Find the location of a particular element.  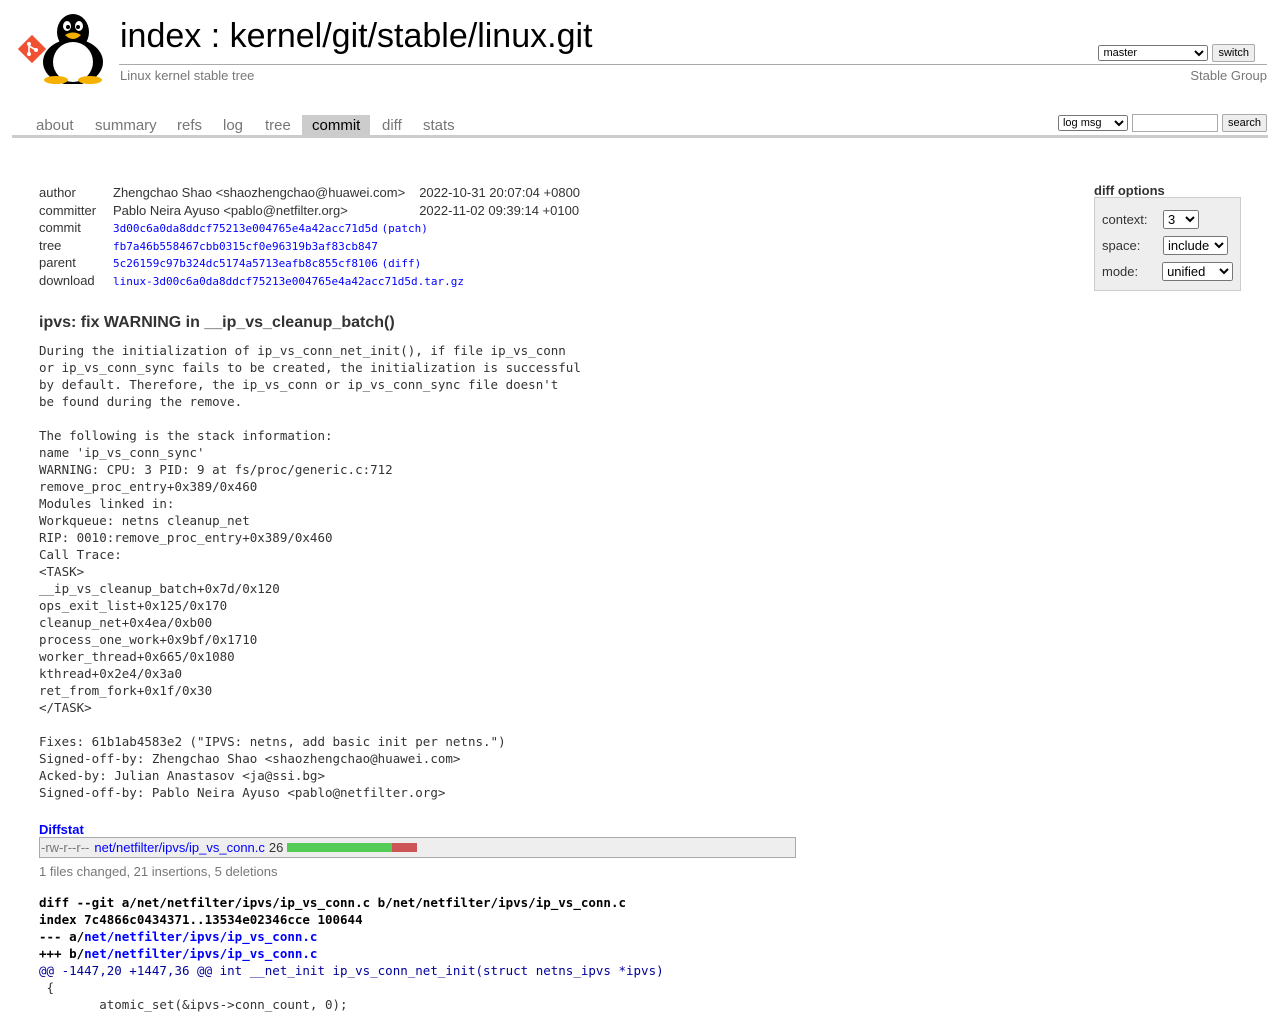

file-mode: -rw-r--r-- is located at coordinates (65, 847).